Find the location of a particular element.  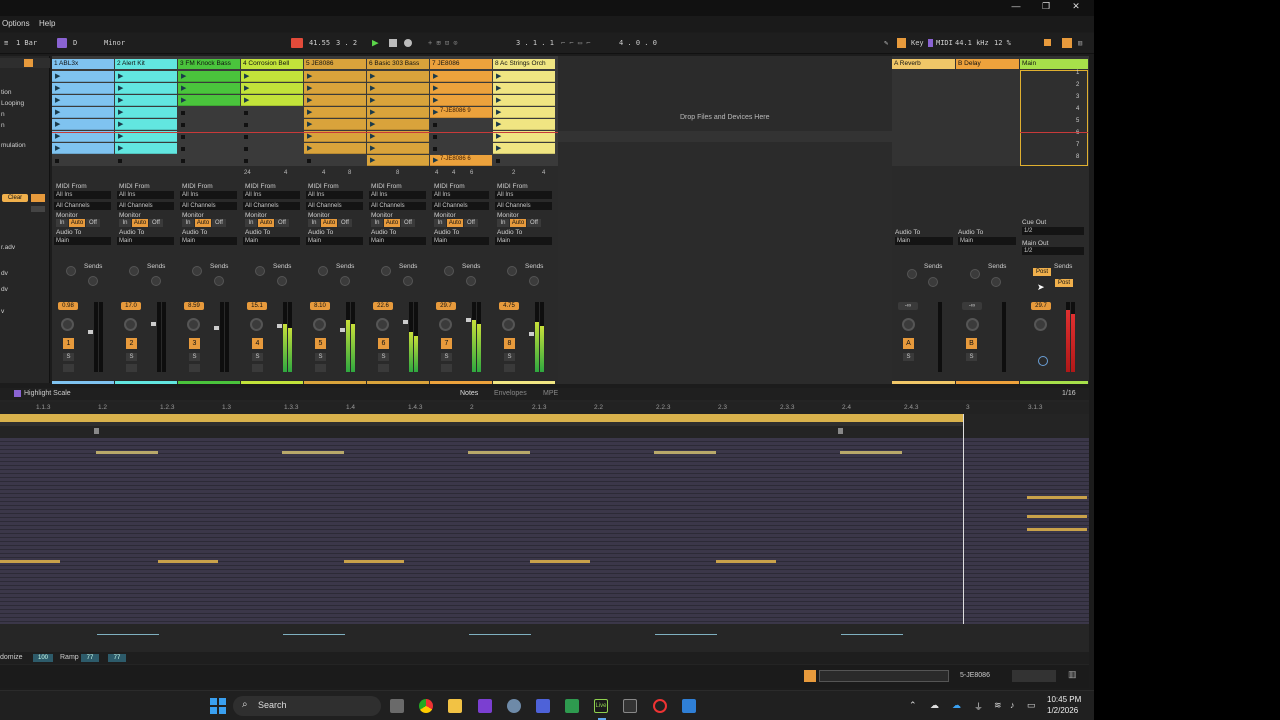

cue-out-select: 1/2 is located at coordinates (1053, 231).